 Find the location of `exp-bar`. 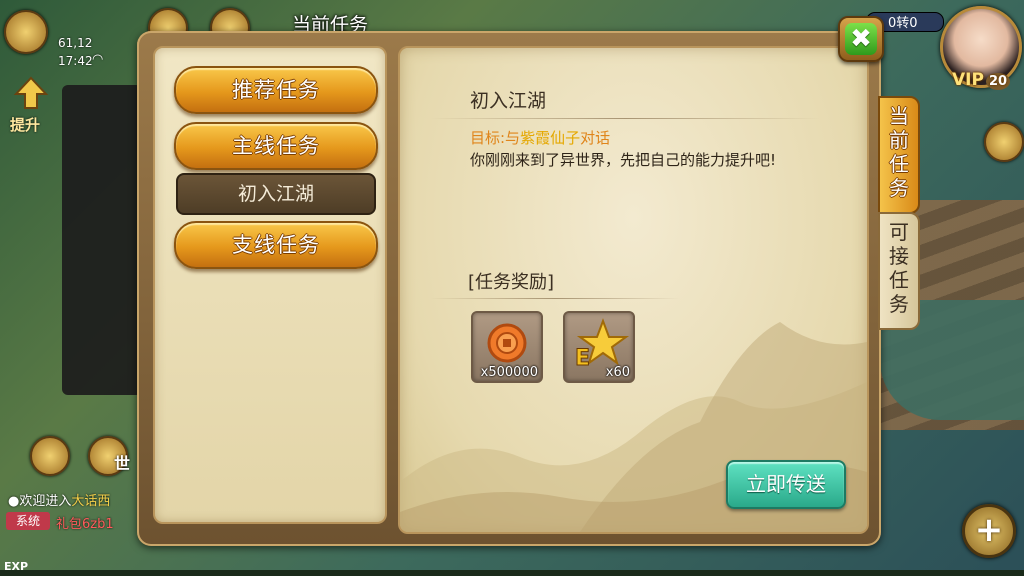

exp-bar is located at coordinates (512, 573).